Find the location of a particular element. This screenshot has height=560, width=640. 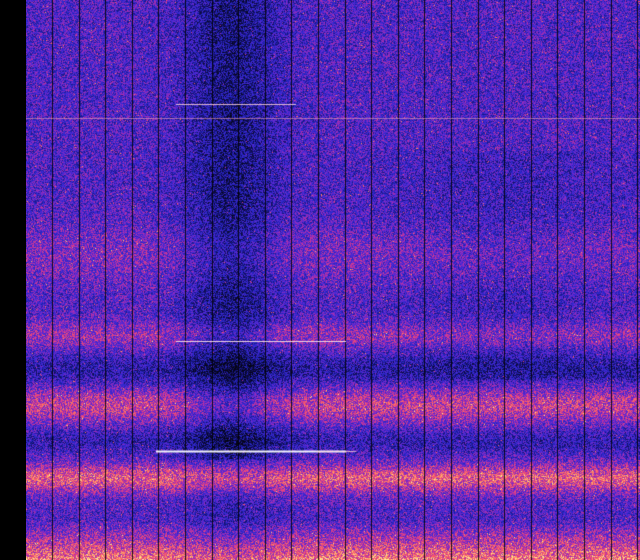

left-border-strip is located at coordinates (13, 280).